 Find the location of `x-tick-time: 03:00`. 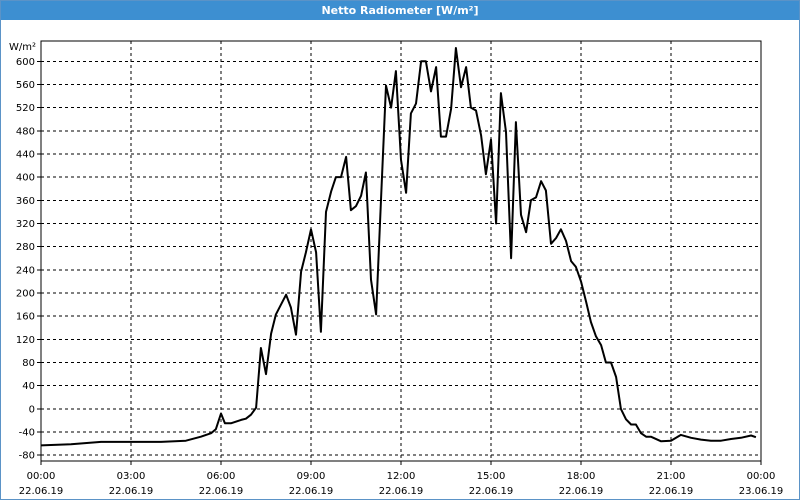

x-tick-time: 03:00 is located at coordinates (131, 476).